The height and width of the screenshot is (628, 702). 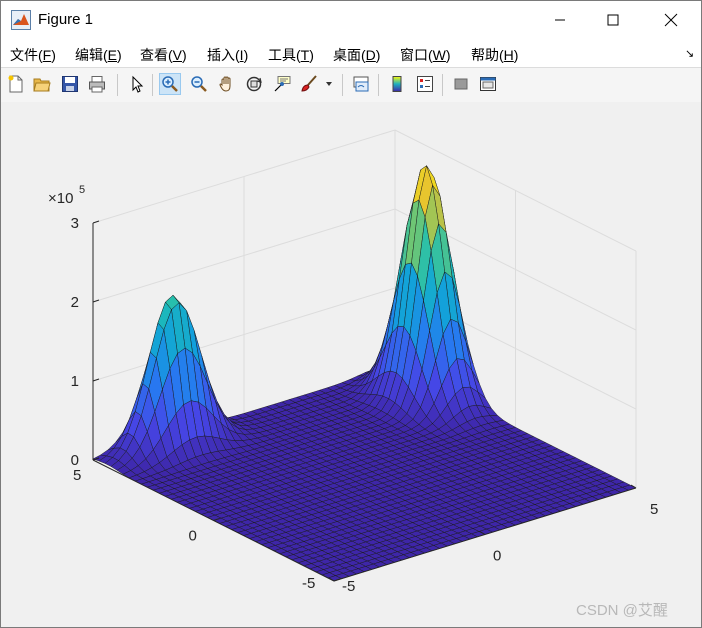 I want to click on maximize-button, so click(x=613, y=20).